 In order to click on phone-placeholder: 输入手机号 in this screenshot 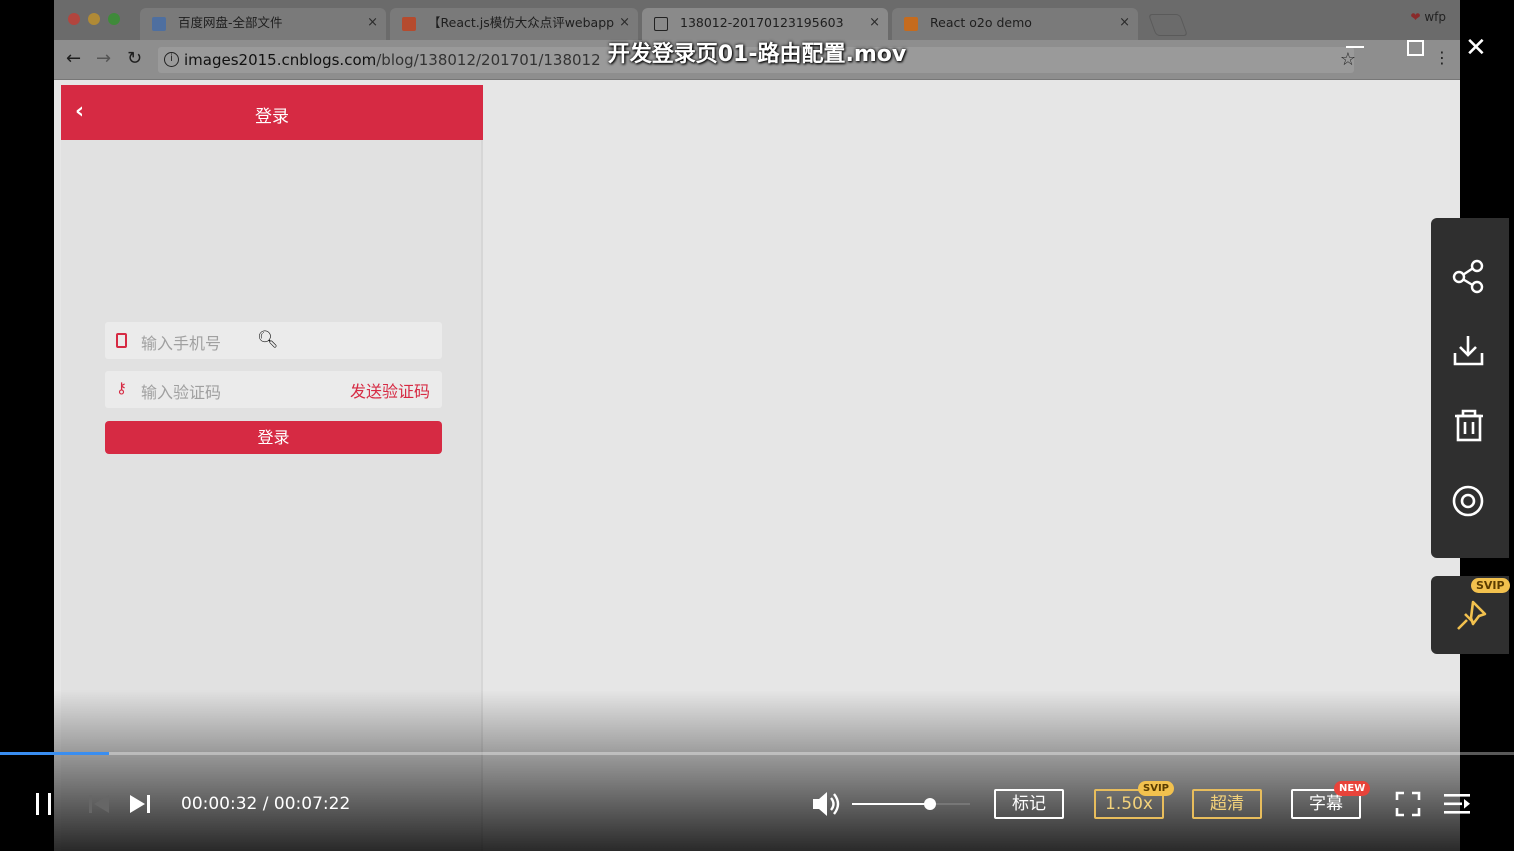, I will do `click(181, 343)`.